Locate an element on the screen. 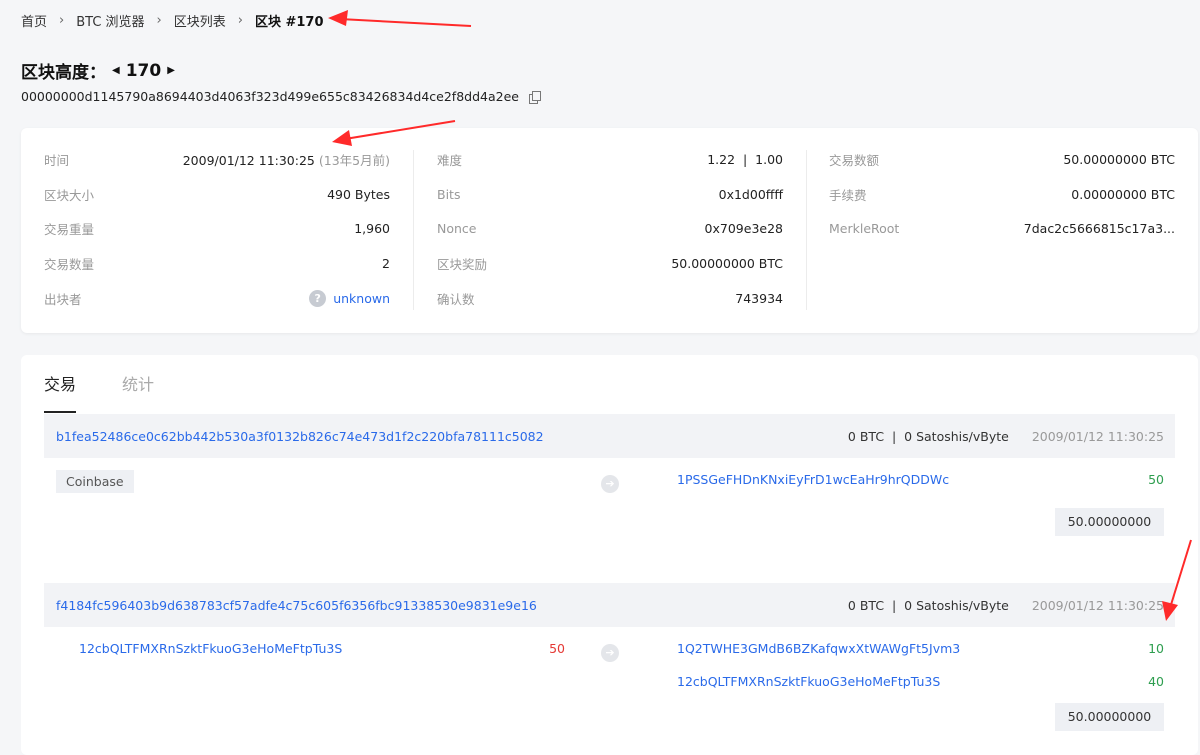  info-row-time: 时间 2009/01/12 11:30:25 (13年5月前) is located at coordinates (217, 159).